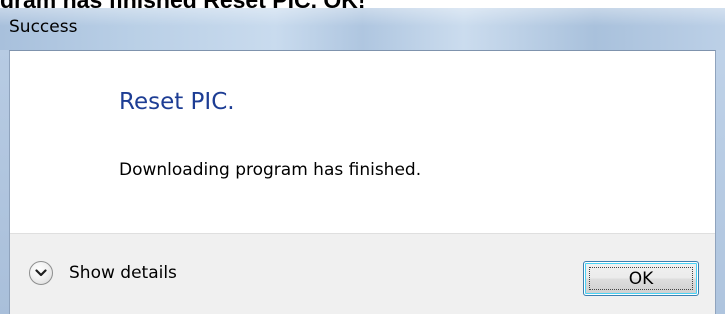 Image resolution: width=725 pixels, height=314 pixels. Describe the element at coordinates (43, 27) in the screenshot. I see `window-title: Success` at that location.